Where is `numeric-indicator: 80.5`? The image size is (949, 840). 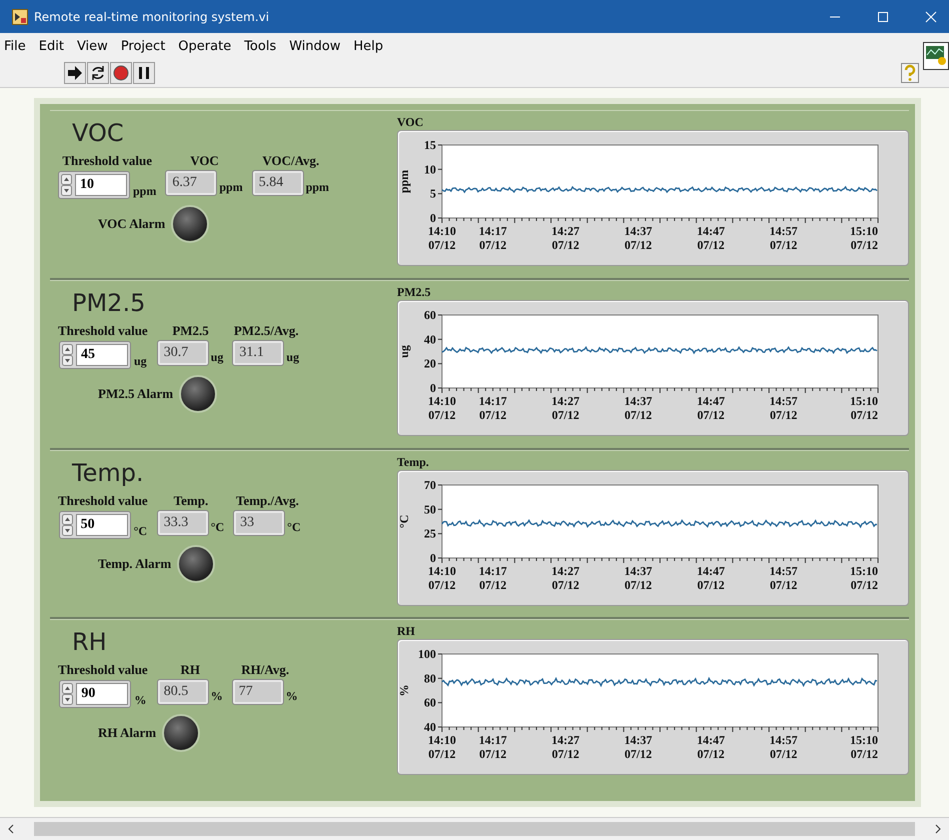
numeric-indicator: 80.5 is located at coordinates (183, 692).